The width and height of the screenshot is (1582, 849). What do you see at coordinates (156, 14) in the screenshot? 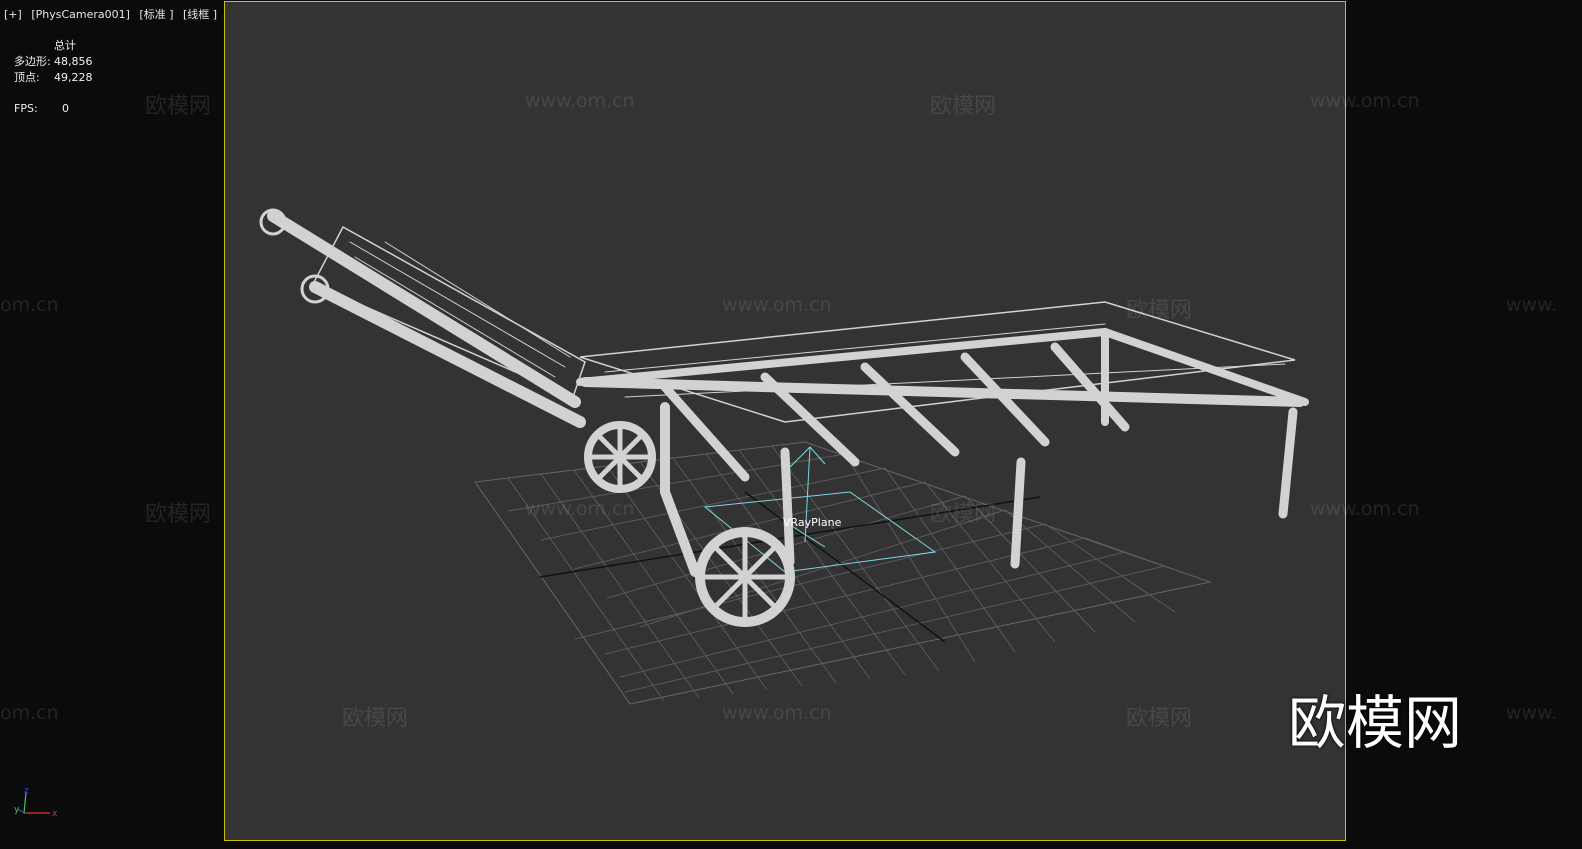
I see `viewport-shading-standard-menu: [标准 ]` at bounding box center [156, 14].